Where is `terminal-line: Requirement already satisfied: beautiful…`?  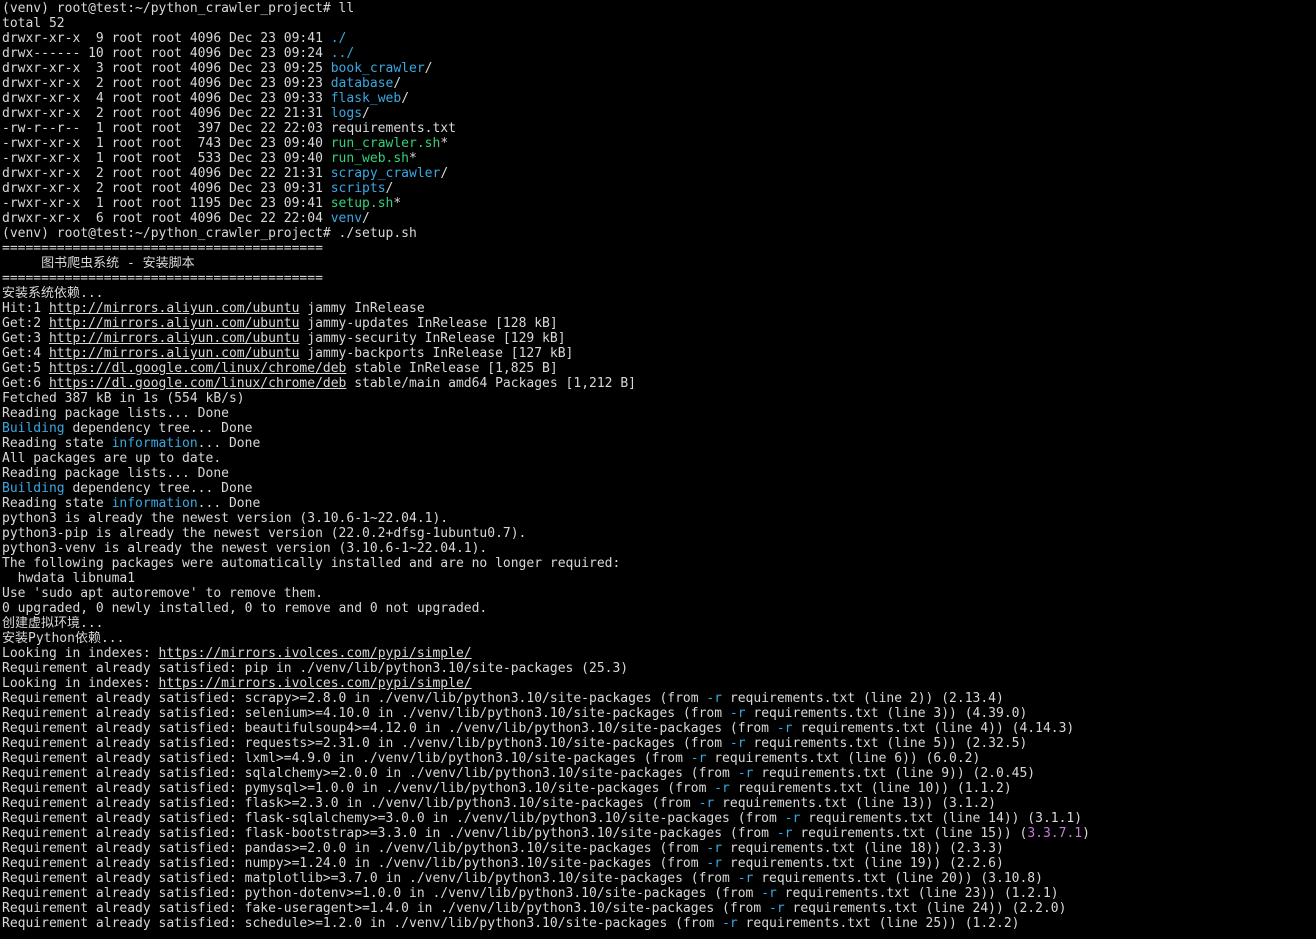 terminal-line: Requirement already satisfied: beautiful… is located at coordinates (659, 728).